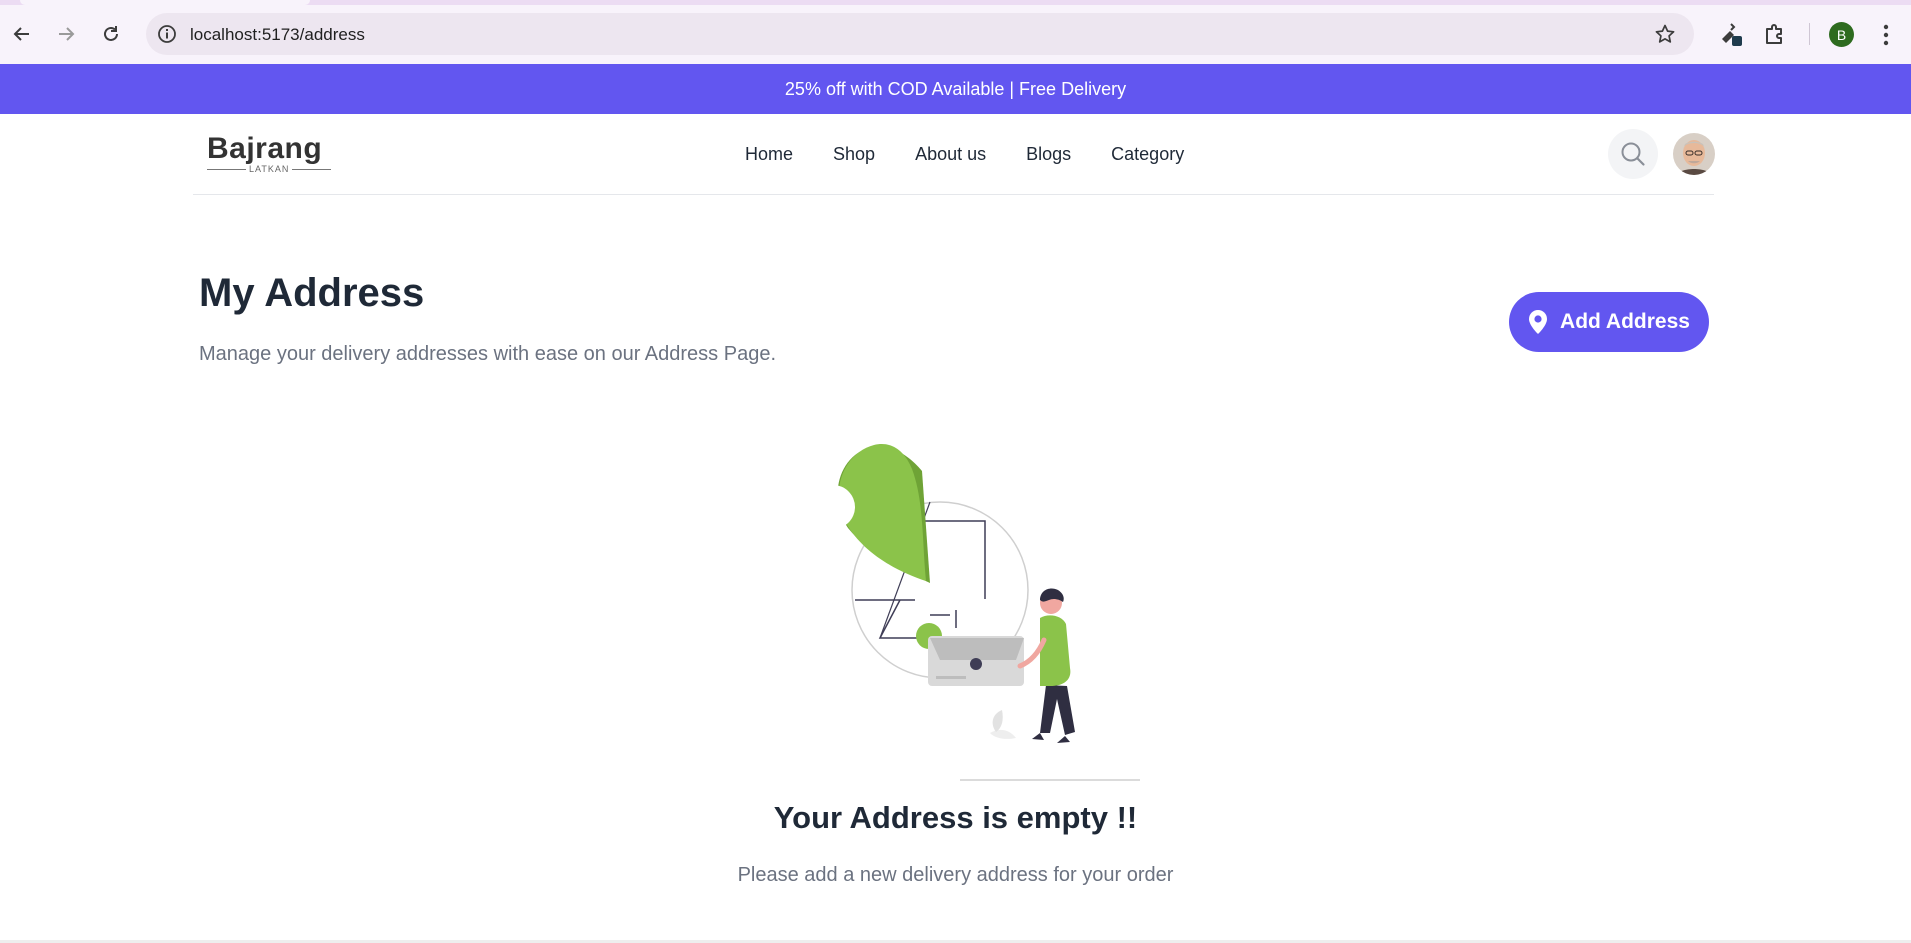 The image size is (1911, 943). I want to click on back-button, so click(22, 34).